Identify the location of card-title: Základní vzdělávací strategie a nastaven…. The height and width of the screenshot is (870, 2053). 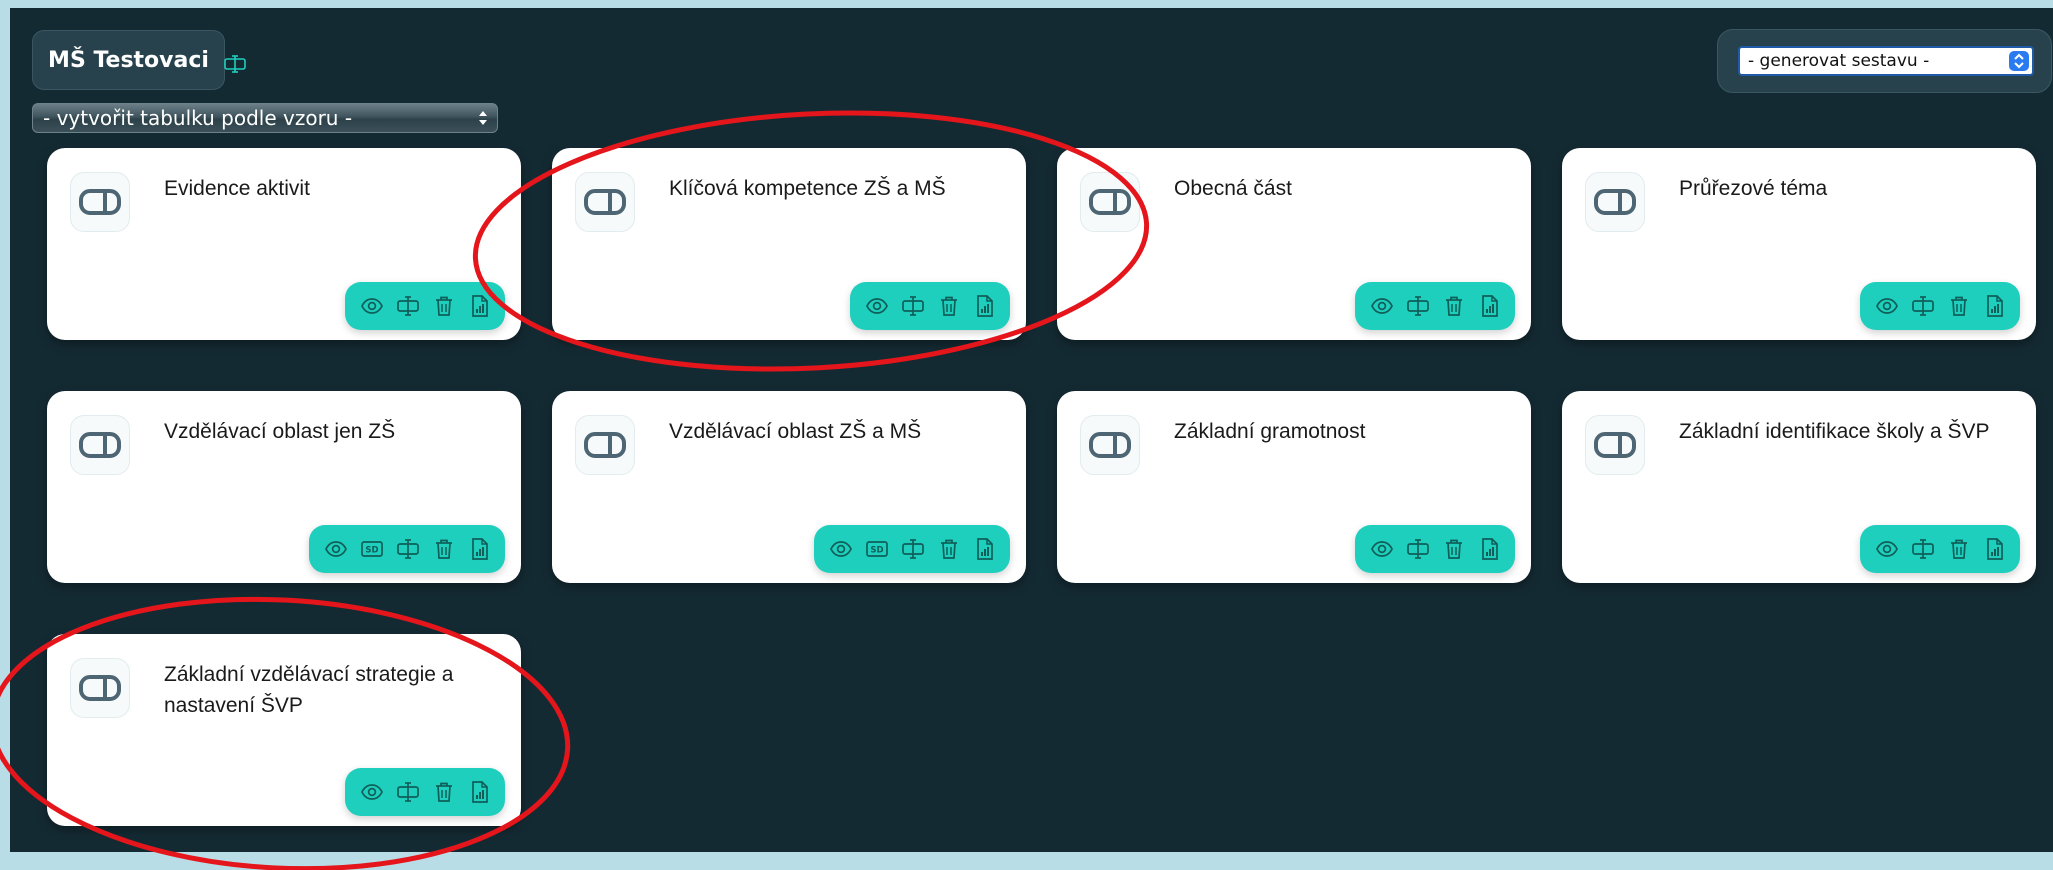
(334, 690).